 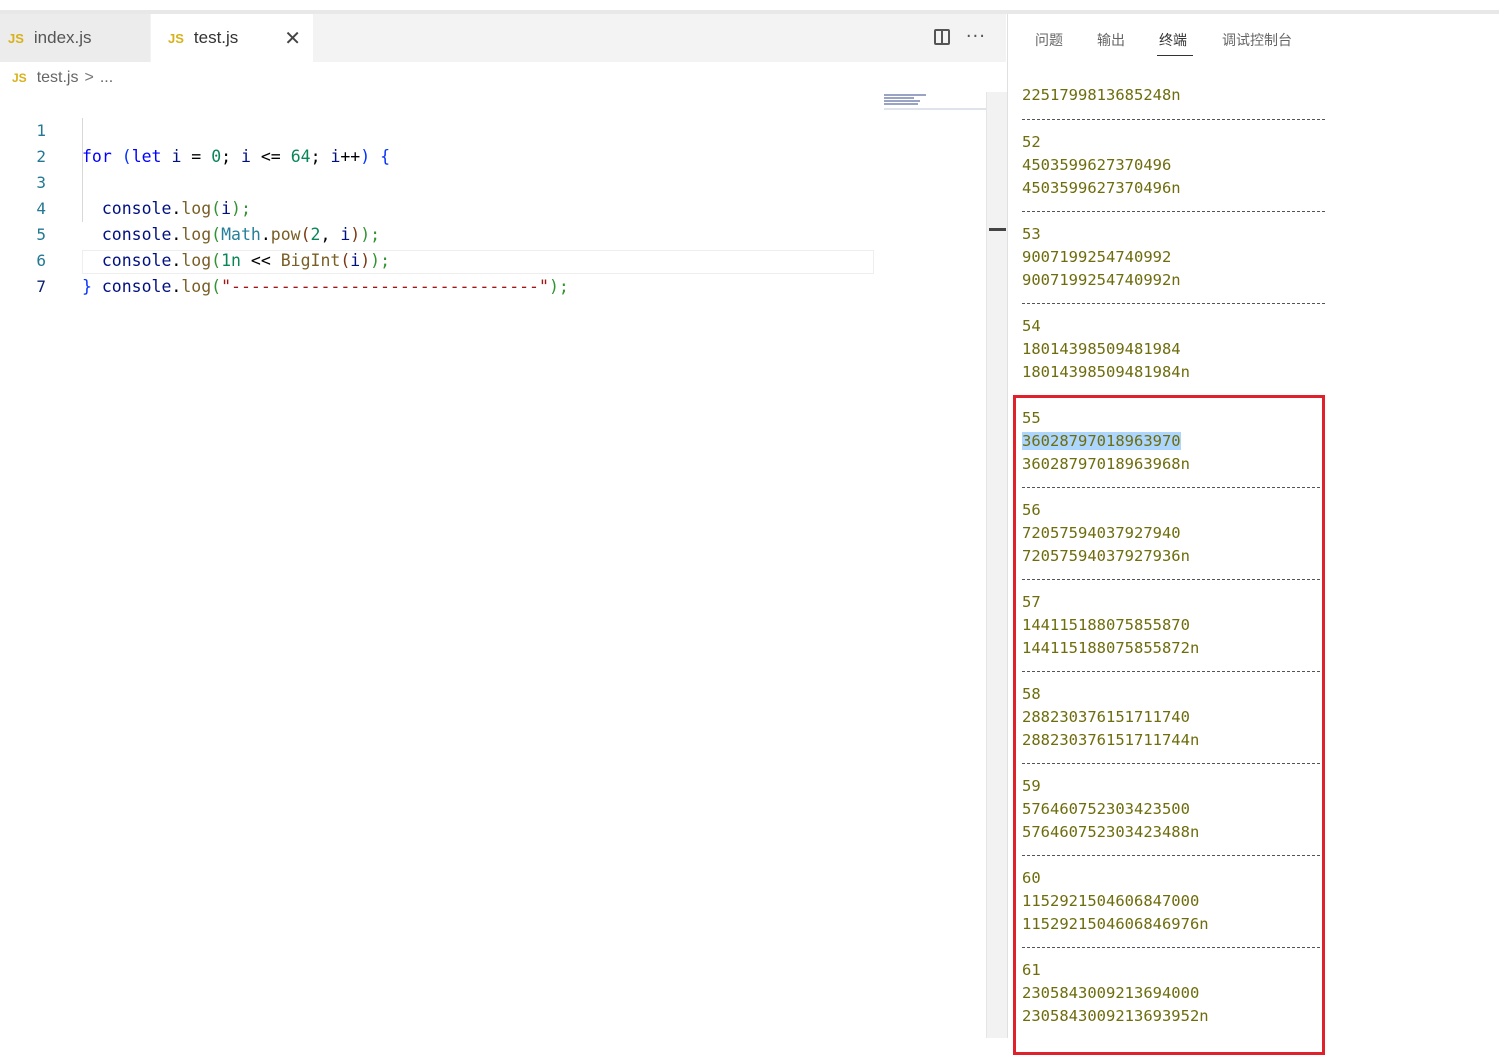 What do you see at coordinates (385, 286) in the screenshot?
I see `string-literal: "-------------------------------"` at bounding box center [385, 286].